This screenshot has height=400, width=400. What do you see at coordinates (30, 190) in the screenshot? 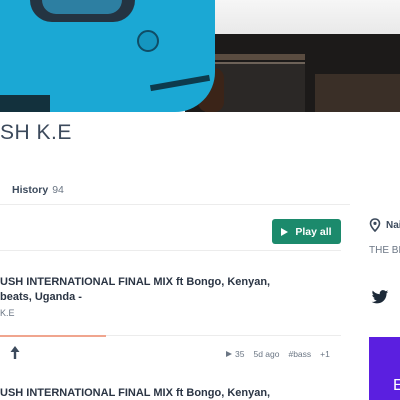
I see `tab-history-label: History` at bounding box center [30, 190].